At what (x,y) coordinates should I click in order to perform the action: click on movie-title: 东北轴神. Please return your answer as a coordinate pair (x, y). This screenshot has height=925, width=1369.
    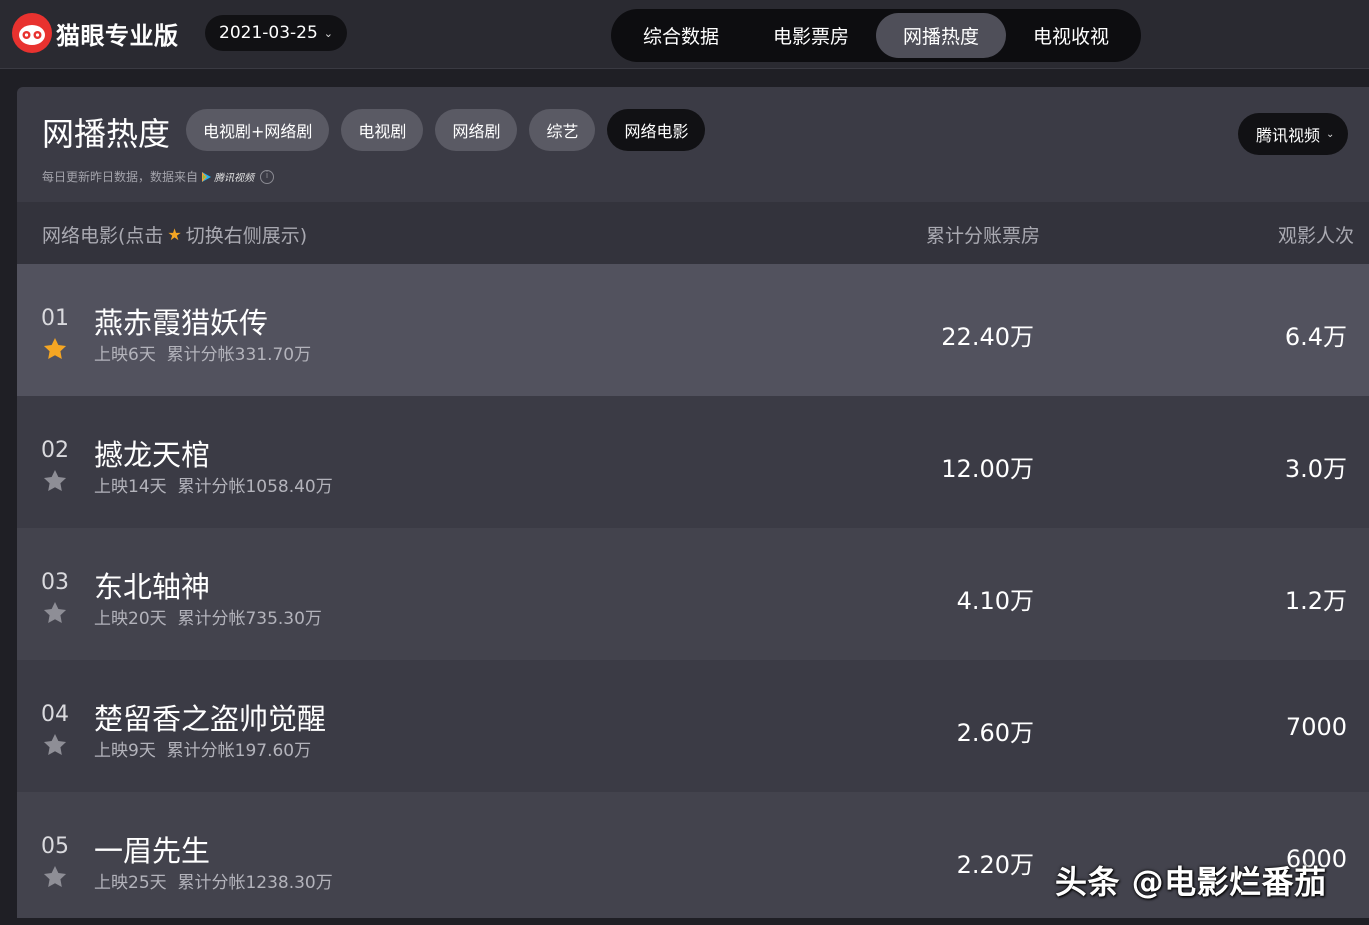
    Looking at the image, I should click on (152, 587).